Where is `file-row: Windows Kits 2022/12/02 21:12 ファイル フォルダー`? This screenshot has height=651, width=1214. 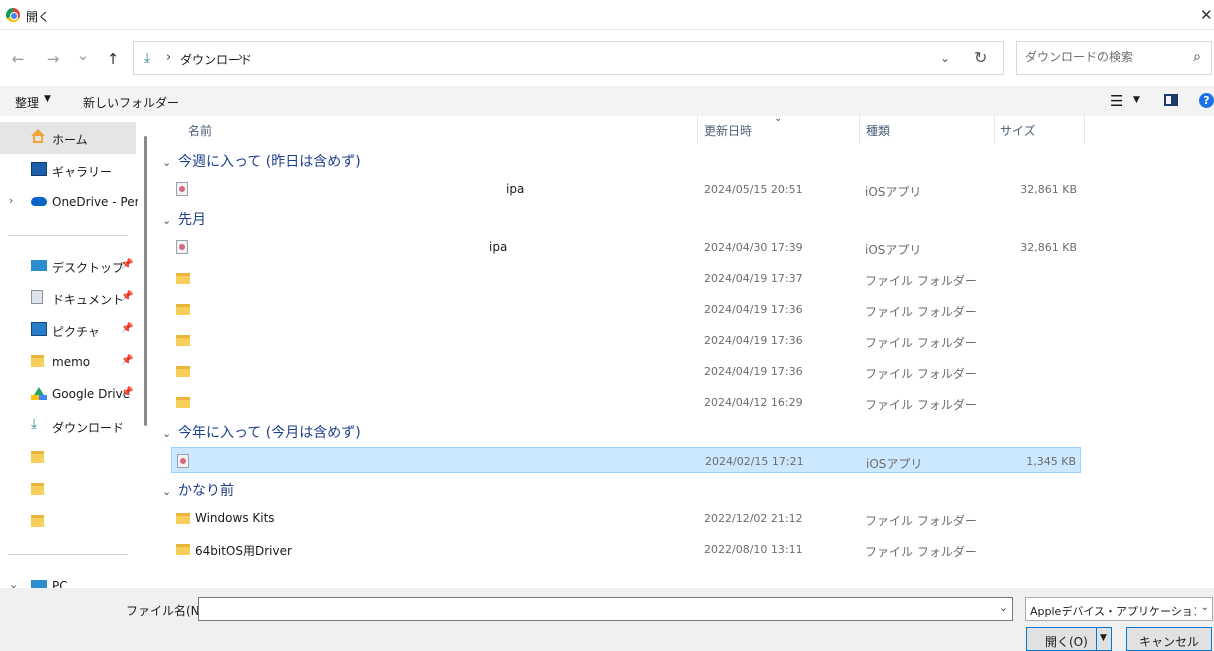 file-row: Windows Kits 2022/12/02 21:12 ファイル フォルダー is located at coordinates (626, 518).